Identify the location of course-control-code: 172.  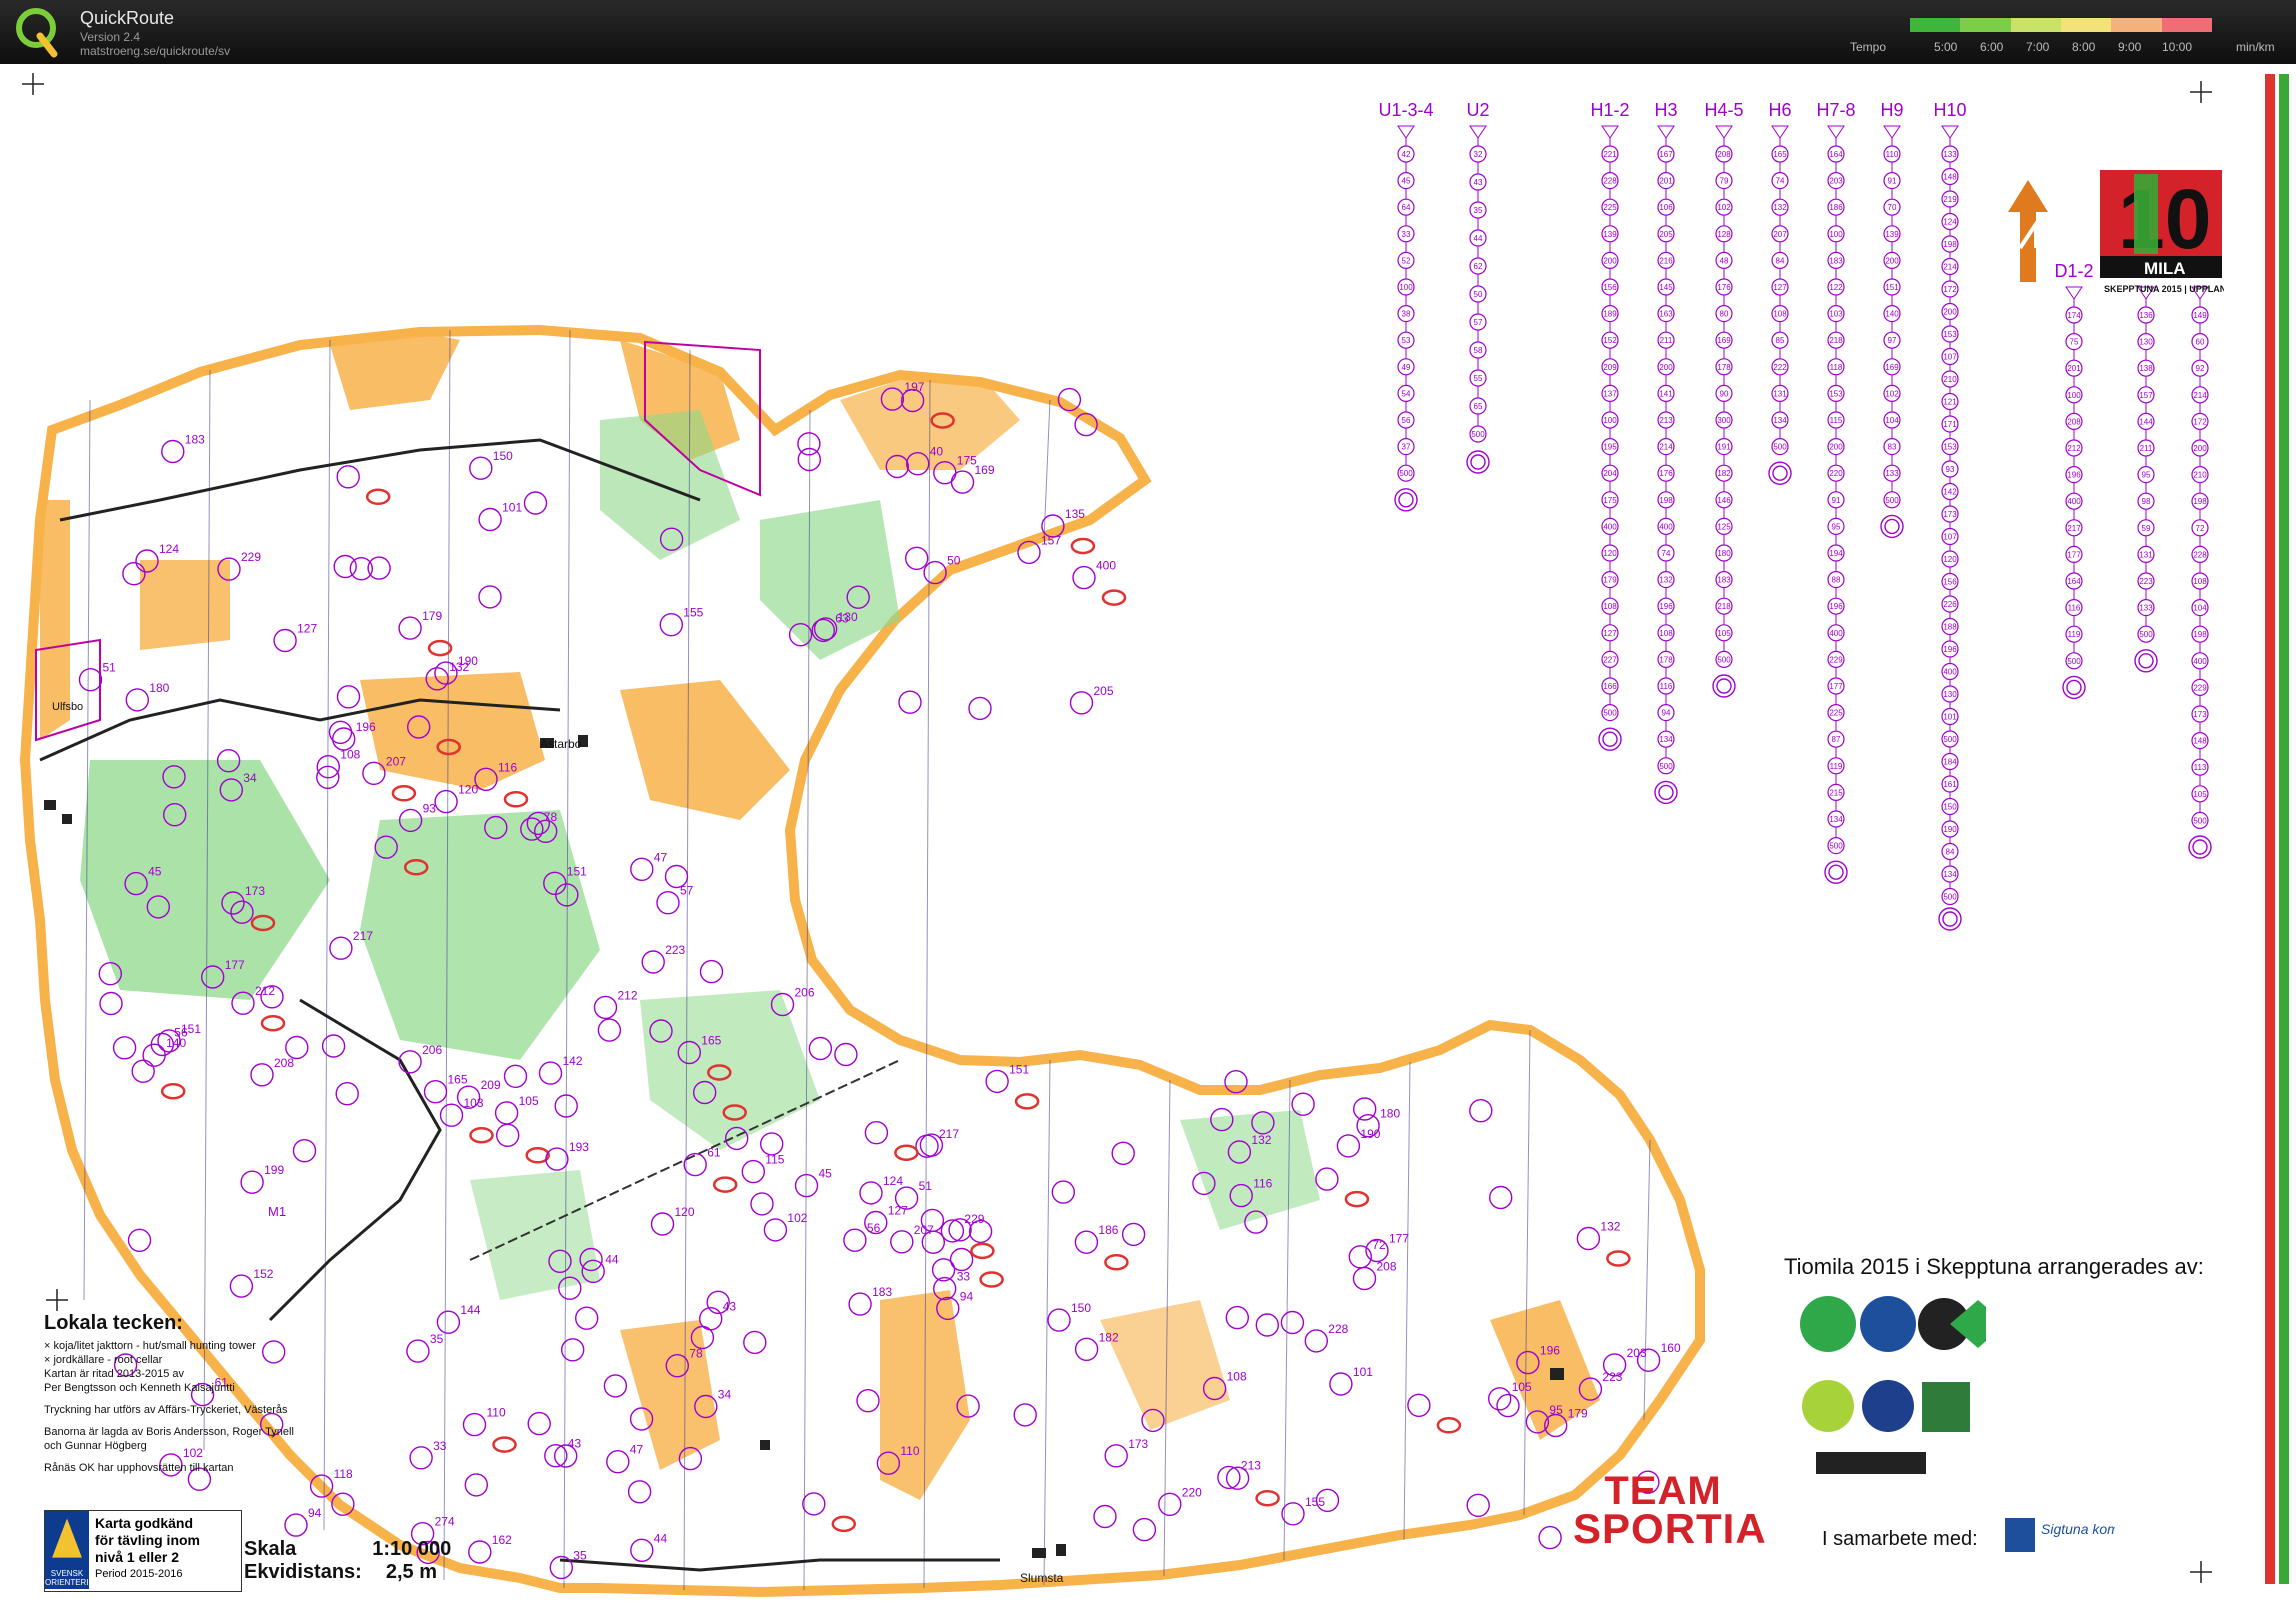
(2200, 421).